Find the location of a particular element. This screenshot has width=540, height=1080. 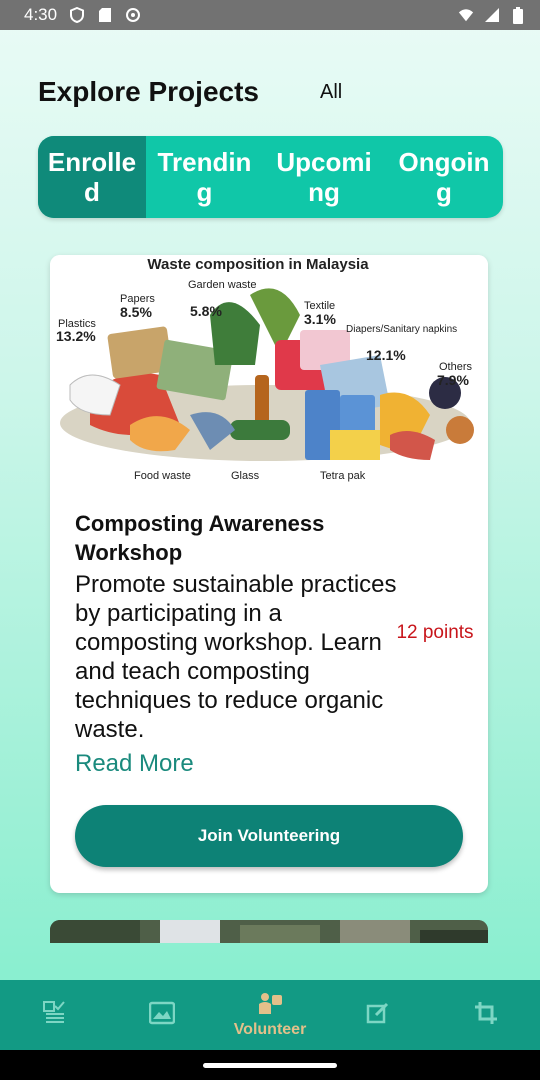

label-diapers: Diapers/Sanitary napkins is located at coordinates (401, 329).